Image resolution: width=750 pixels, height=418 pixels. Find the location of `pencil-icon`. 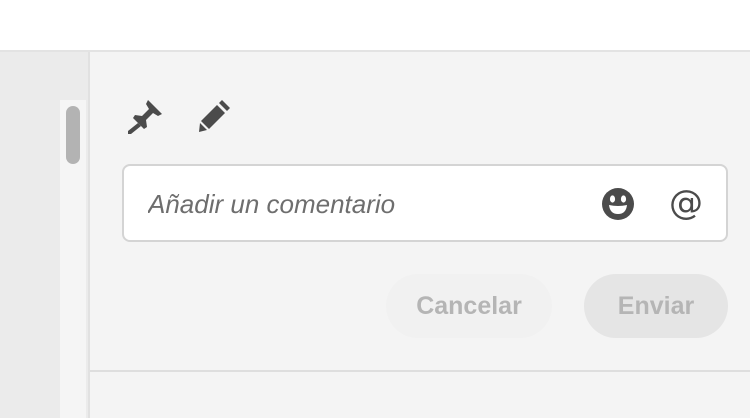

pencil-icon is located at coordinates (216, 116).